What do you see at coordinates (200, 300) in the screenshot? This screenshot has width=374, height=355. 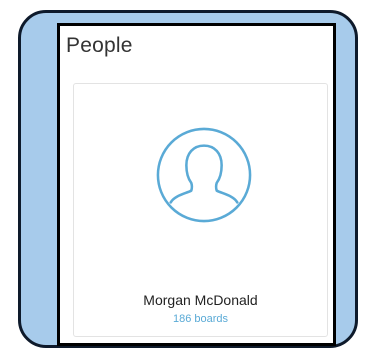 I see `person-name: Morgan McDonald` at bounding box center [200, 300].